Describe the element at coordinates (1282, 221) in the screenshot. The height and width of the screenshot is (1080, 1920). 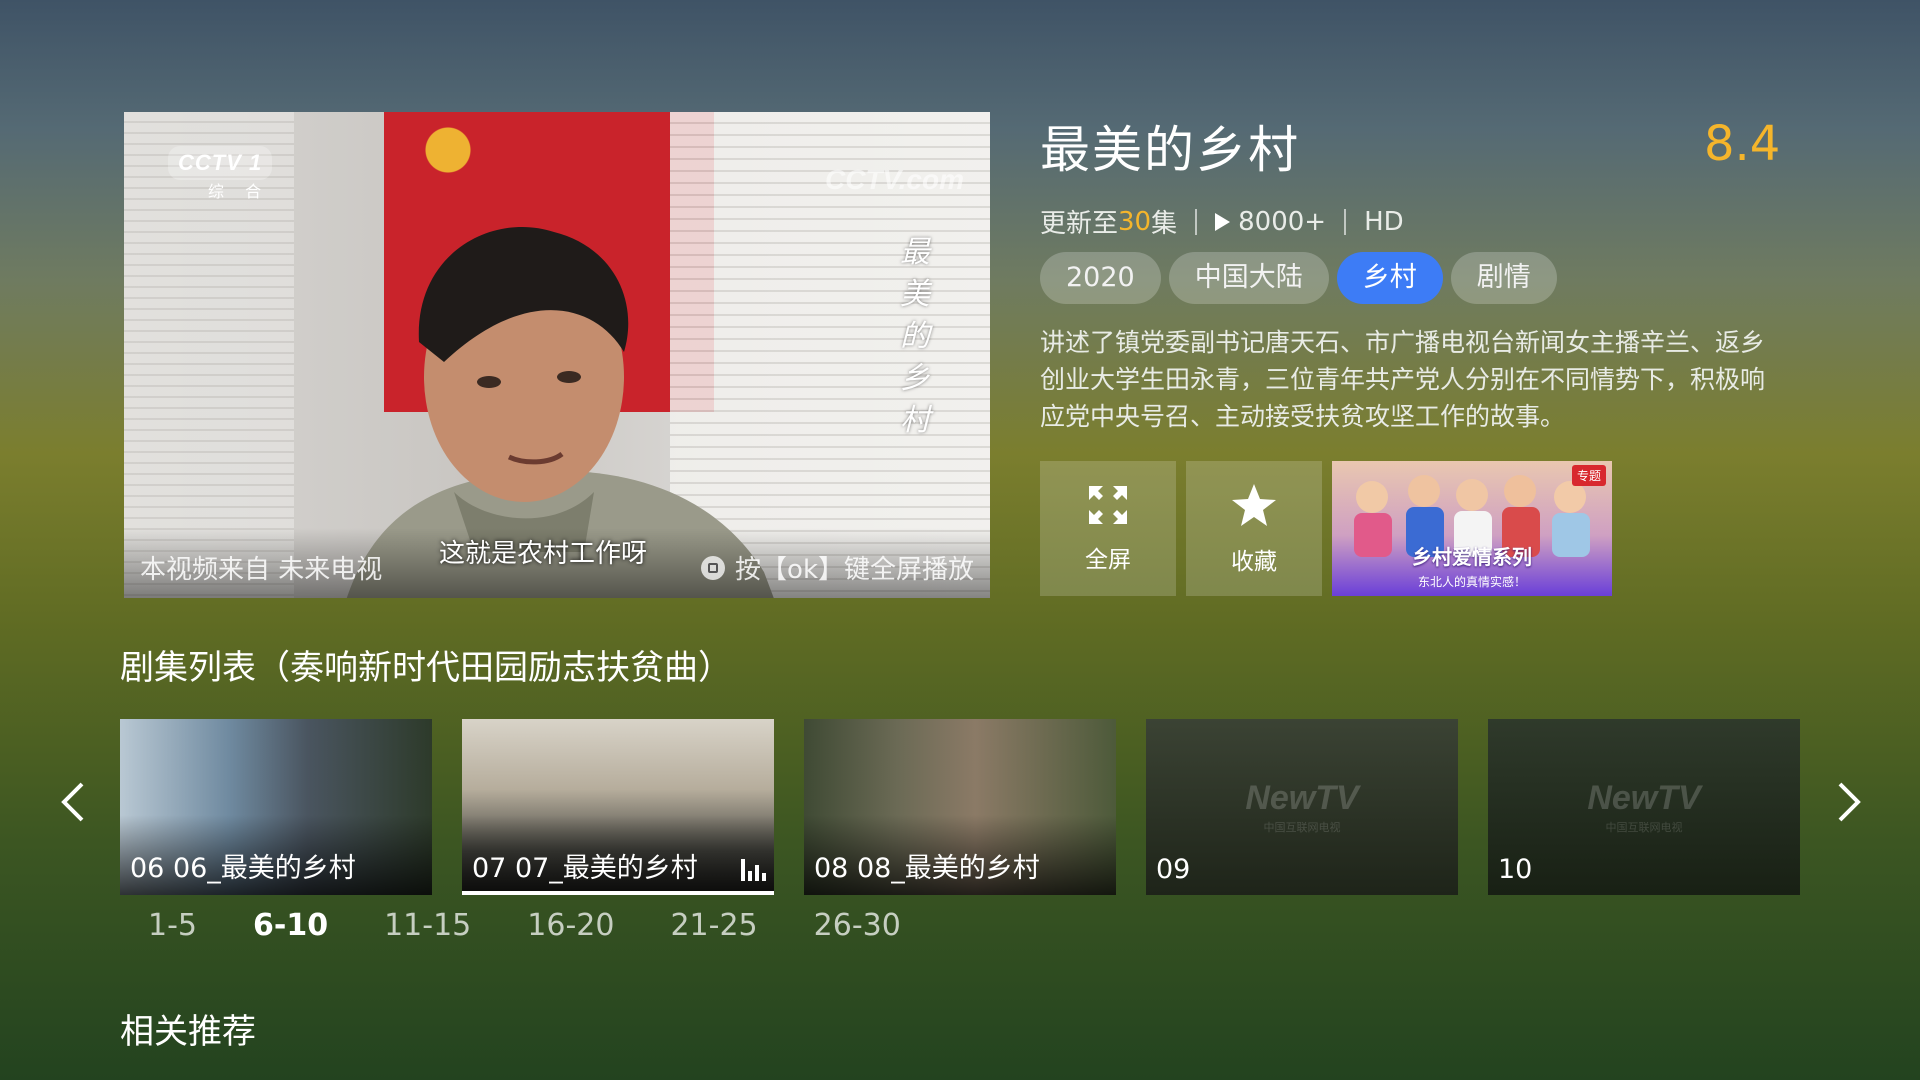
I see `play-count: 8000+` at that location.